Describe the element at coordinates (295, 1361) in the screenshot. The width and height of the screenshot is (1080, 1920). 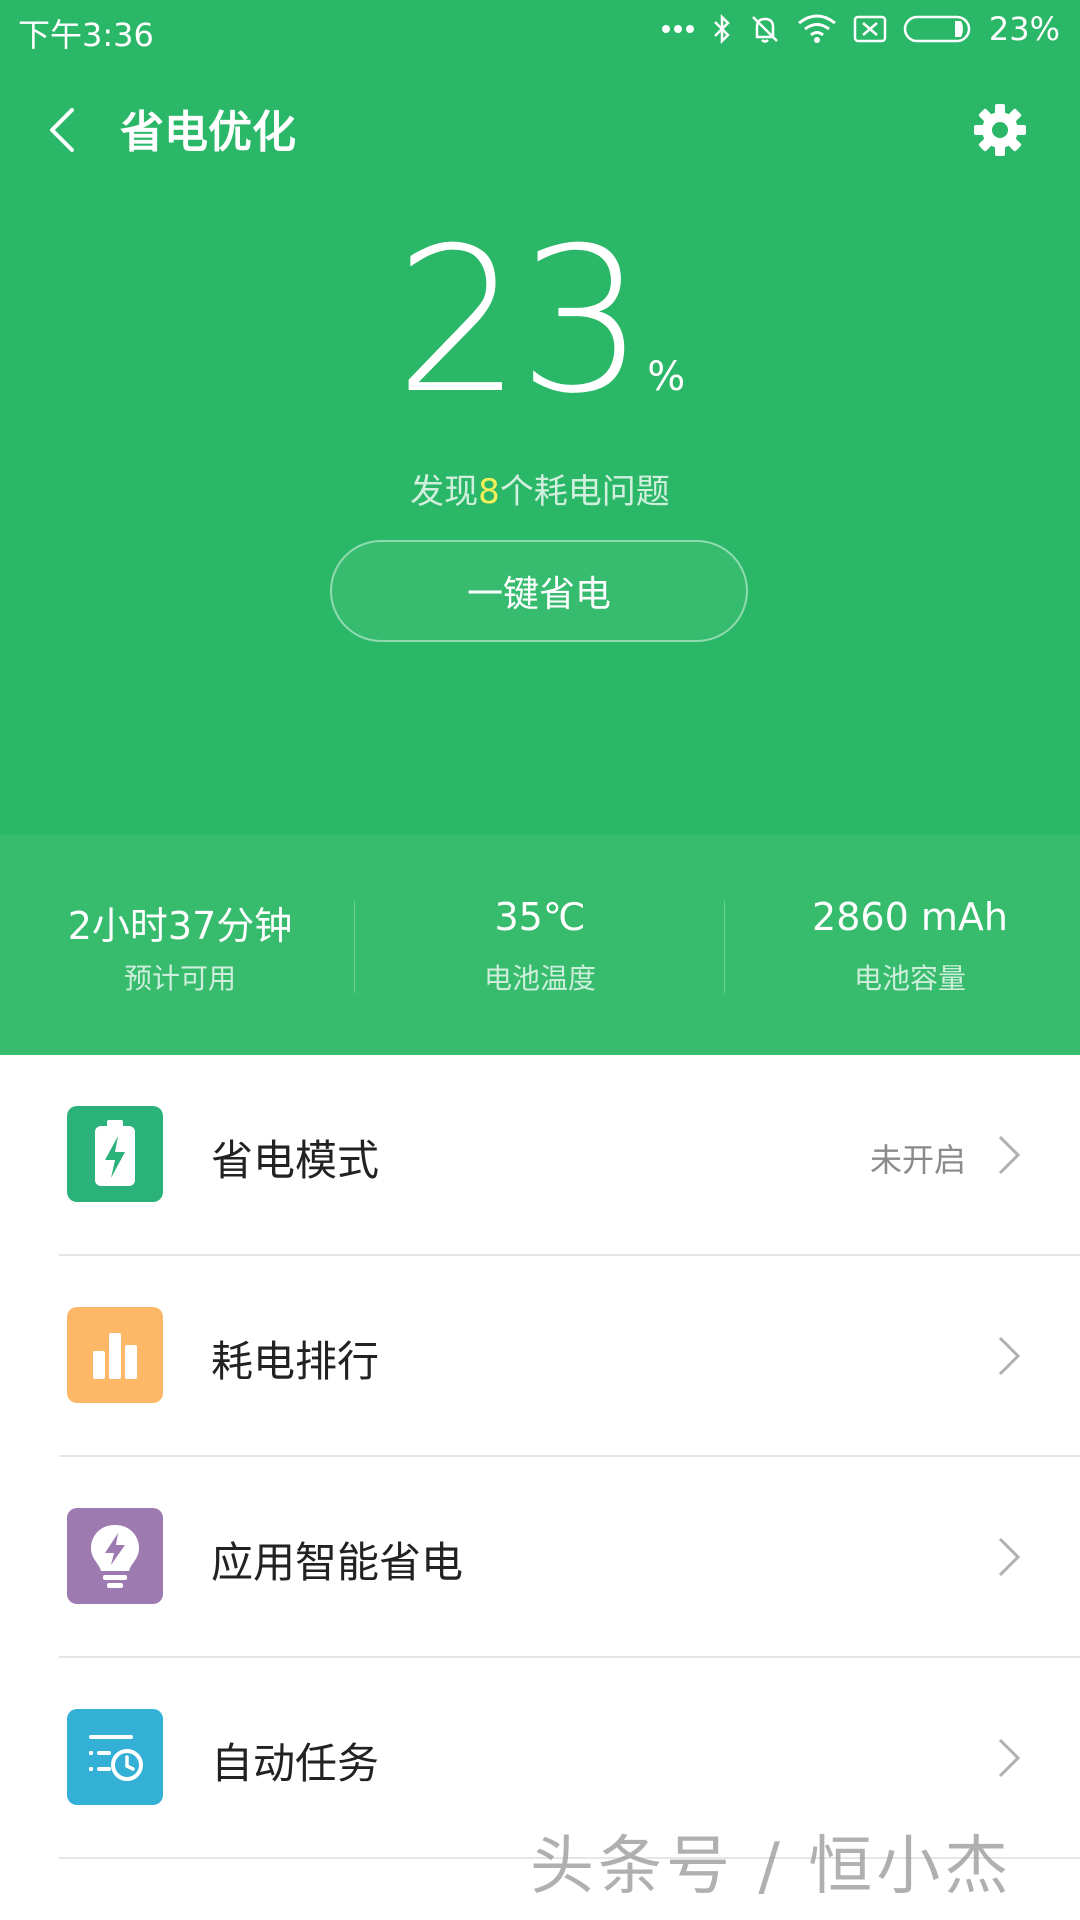
I see `menu-item-label: 耗电排行` at that location.